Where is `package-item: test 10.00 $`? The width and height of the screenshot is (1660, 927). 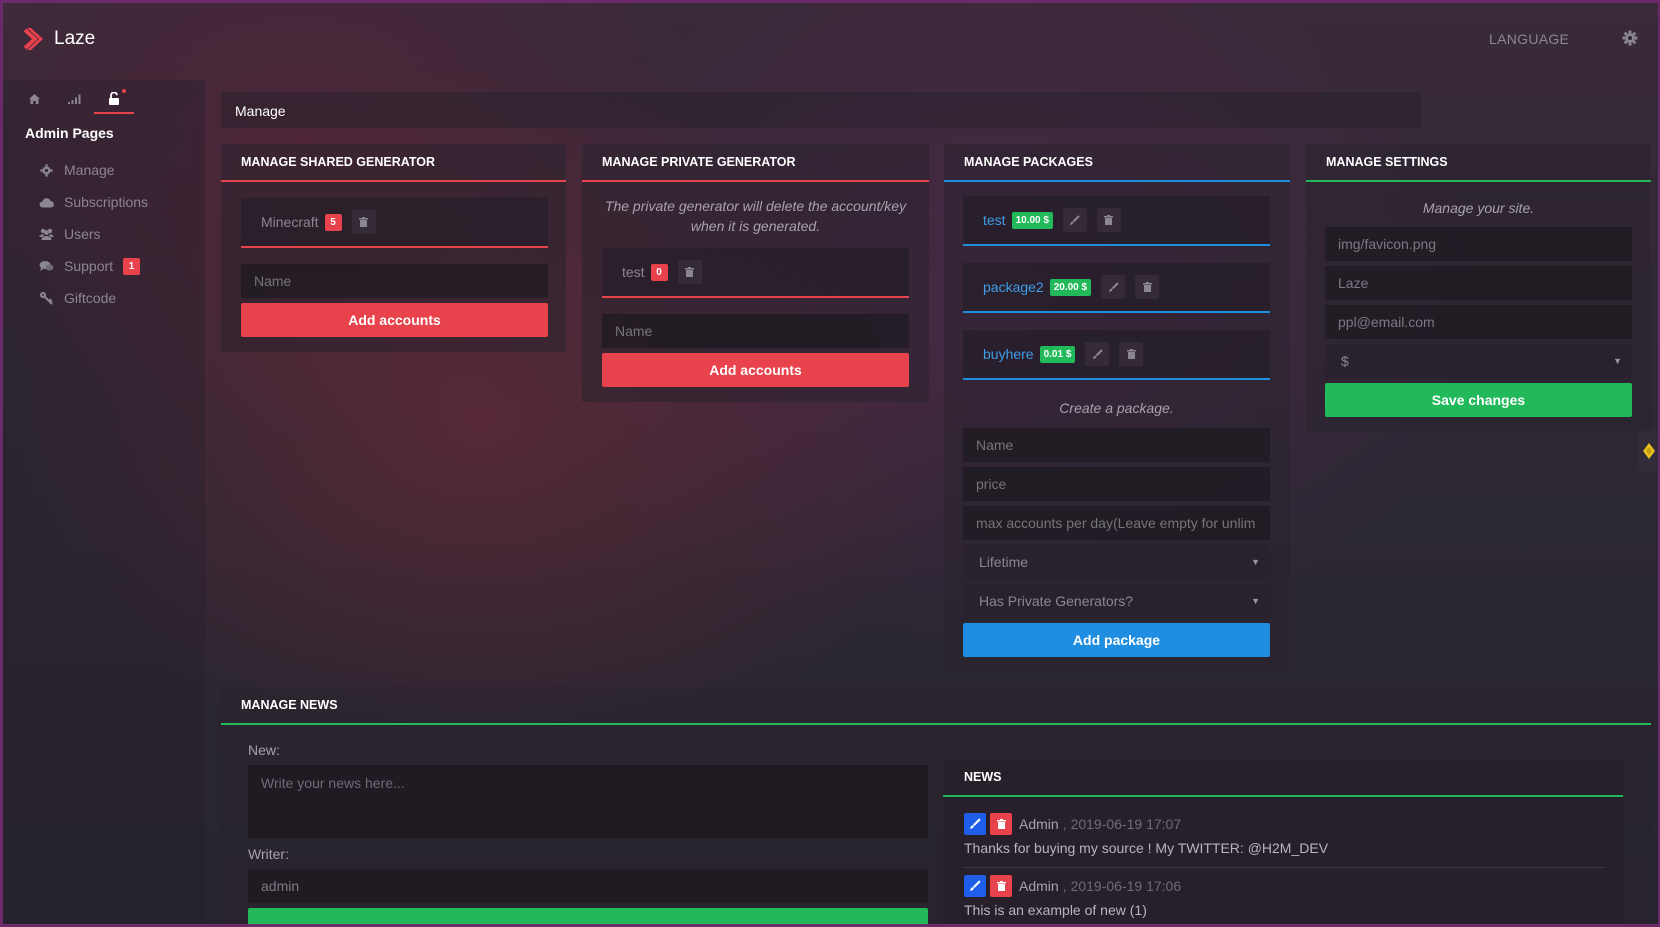 package-item: test 10.00 $ is located at coordinates (1116, 221).